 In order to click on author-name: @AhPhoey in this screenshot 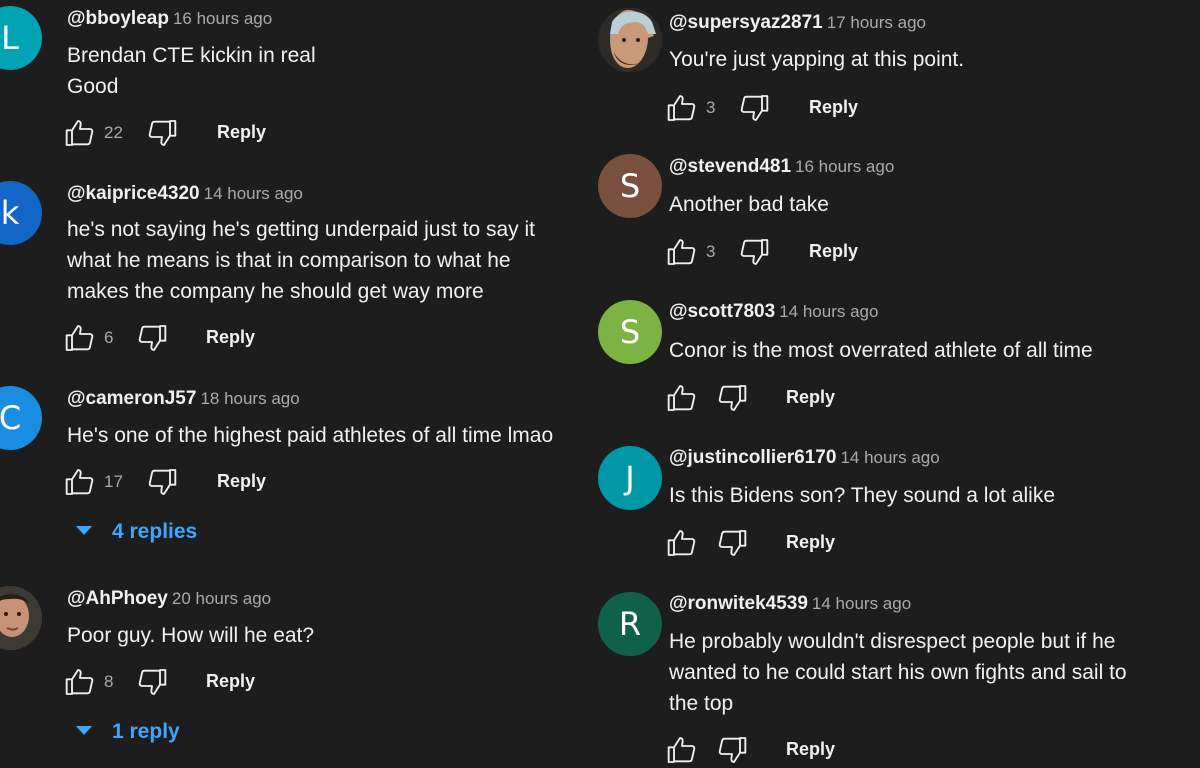, I will do `click(117, 598)`.